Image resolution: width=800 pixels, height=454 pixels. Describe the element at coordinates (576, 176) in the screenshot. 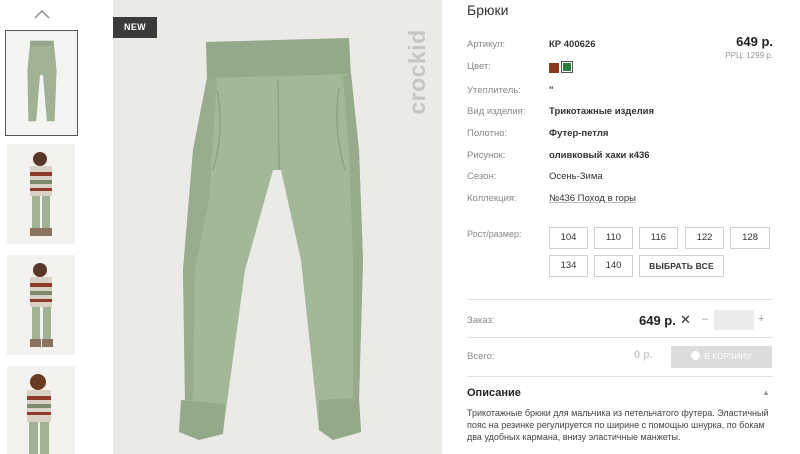

I see `attr-value: Осень-Зима` at that location.